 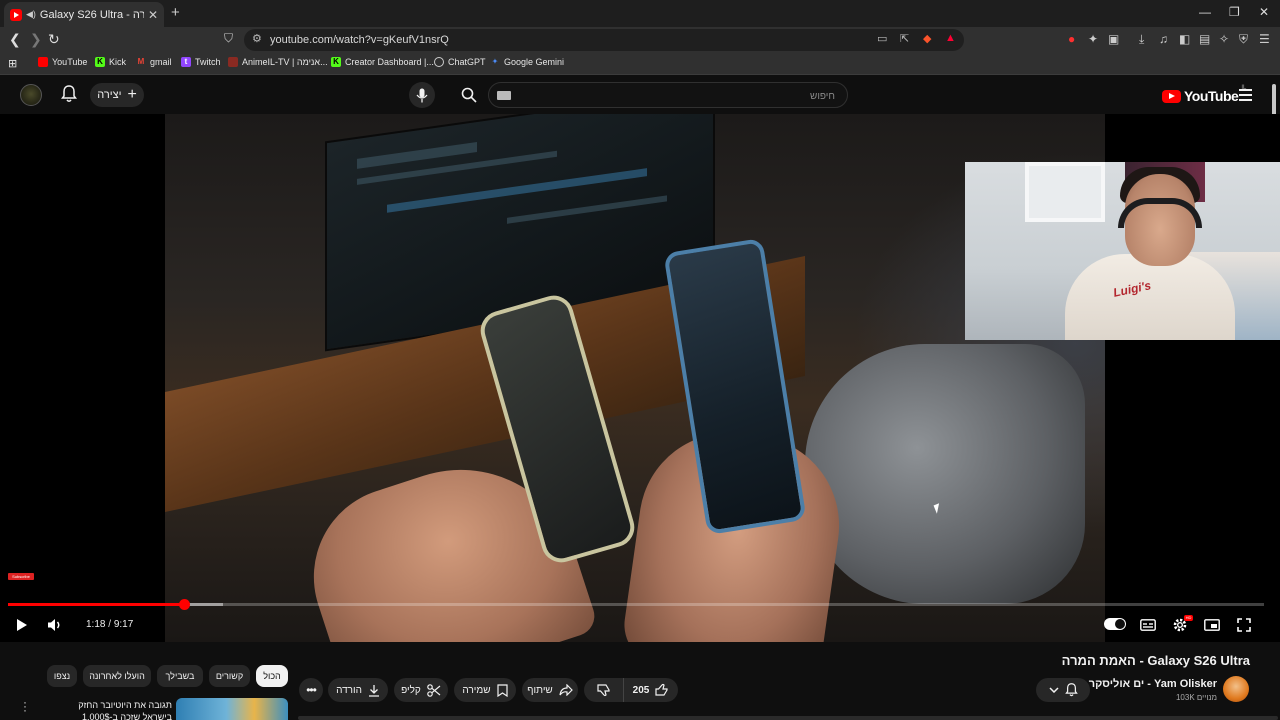 What do you see at coordinates (232, 709) in the screenshot?
I see `recommendation-thumbnail` at bounding box center [232, 709].